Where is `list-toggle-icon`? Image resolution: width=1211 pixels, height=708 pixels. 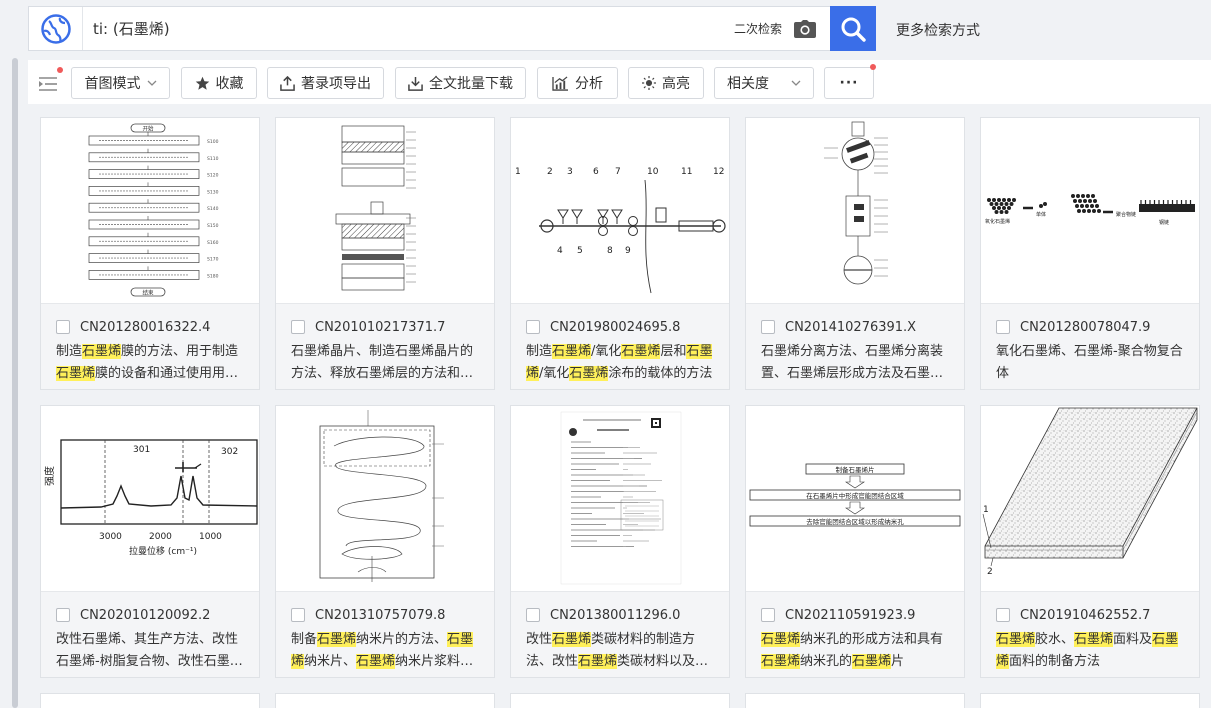
list-toggle-icon is located at coordinates (48, 85).